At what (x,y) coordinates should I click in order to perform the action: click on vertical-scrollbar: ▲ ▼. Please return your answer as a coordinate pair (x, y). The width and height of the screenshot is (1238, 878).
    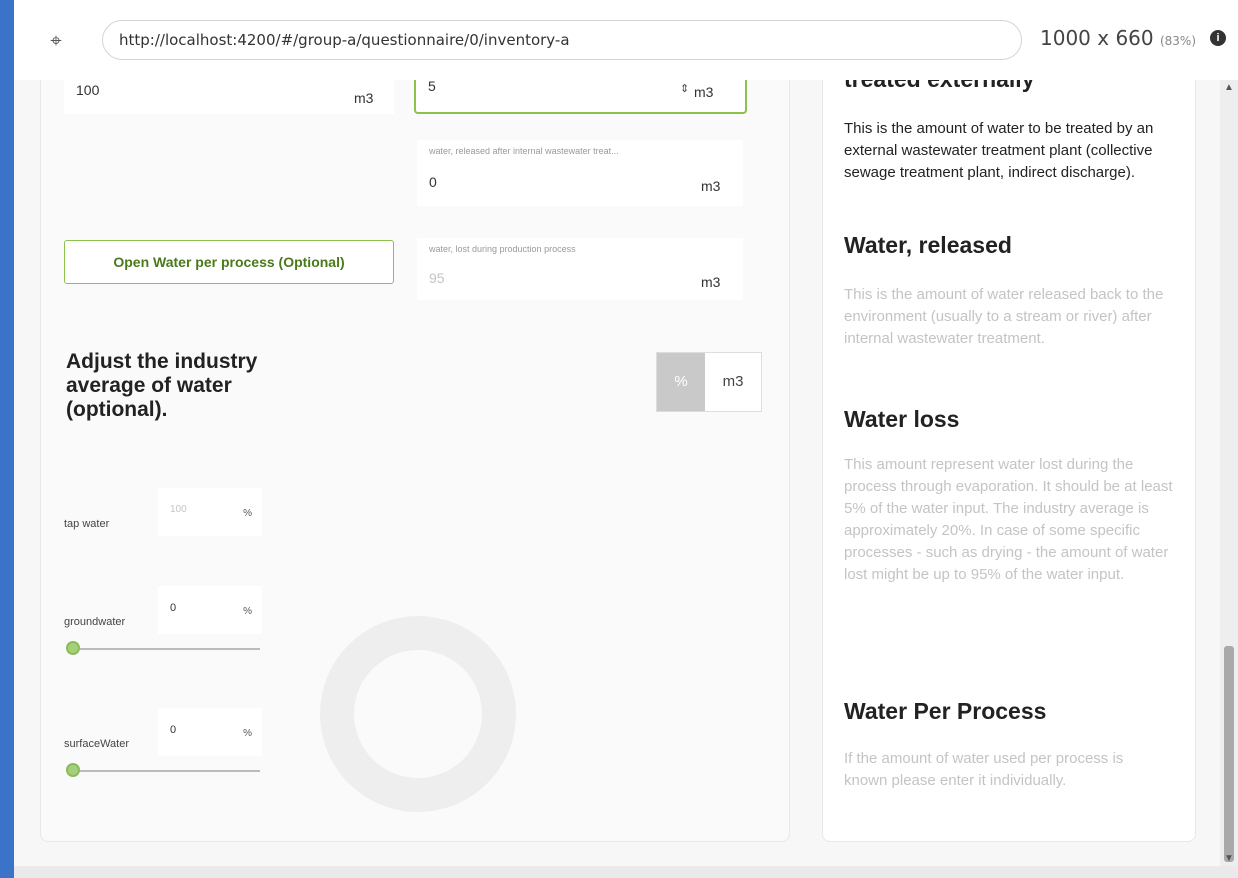
    Looking at the image, I should click on (1229, 473).